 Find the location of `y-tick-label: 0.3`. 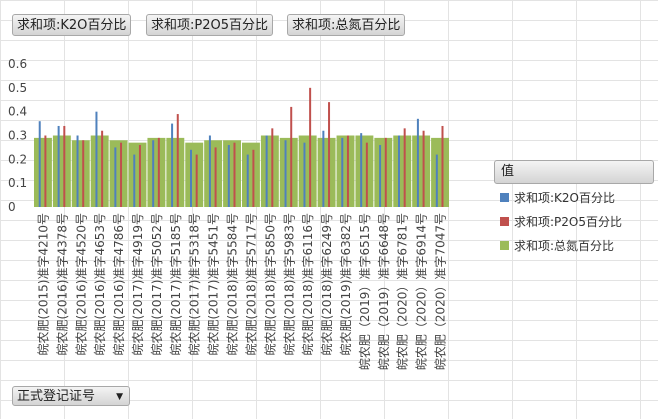

y-tick-label: 0.3 is located at coordinates (17, 136).